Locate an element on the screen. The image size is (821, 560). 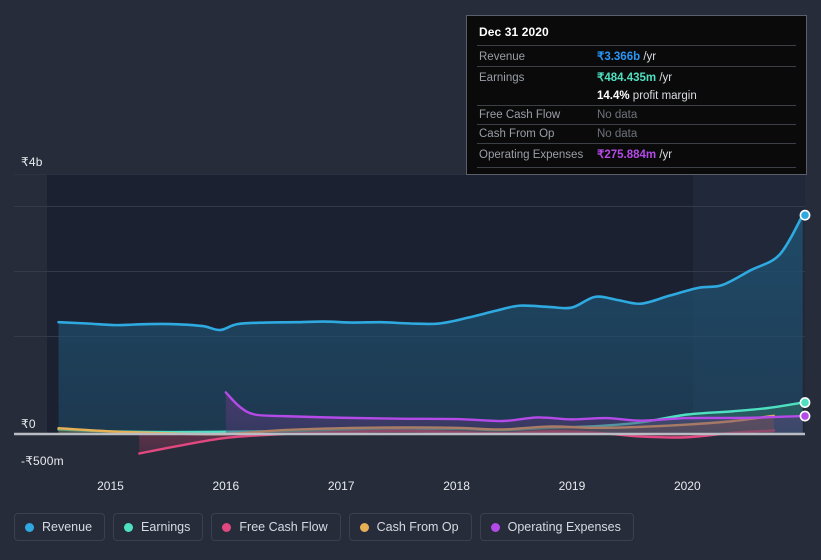
legend-item-free-cash-flow: Free Cash Flow is located at coordinates (276, 527).